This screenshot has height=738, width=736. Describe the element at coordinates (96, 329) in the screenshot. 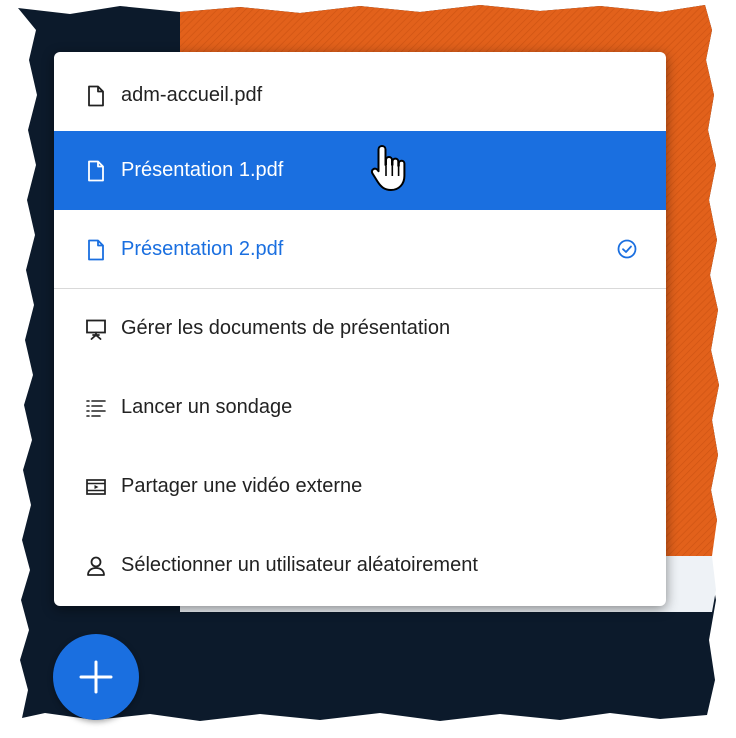

I see `presentation-screen-icon` at that location.